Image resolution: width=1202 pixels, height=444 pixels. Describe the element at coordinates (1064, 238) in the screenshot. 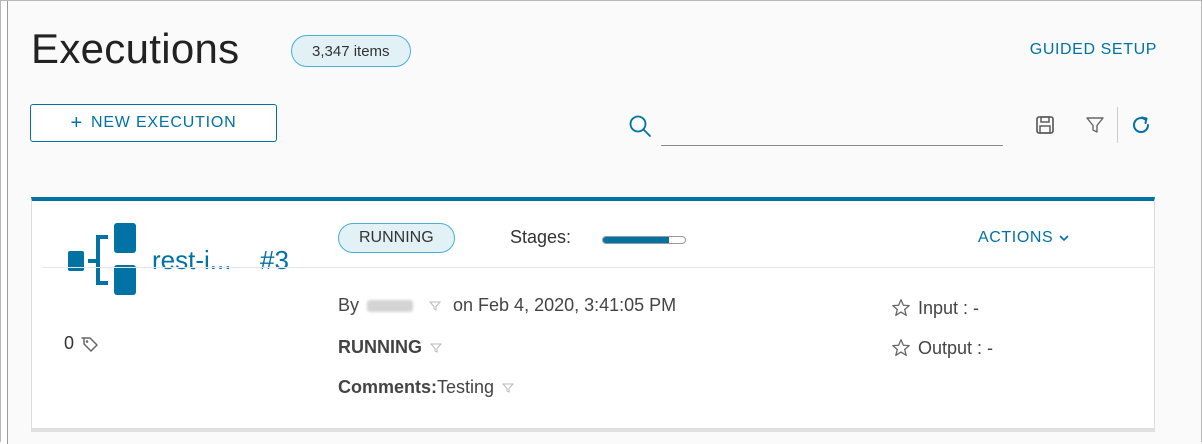

I see `chevron-down-icon` at that location.